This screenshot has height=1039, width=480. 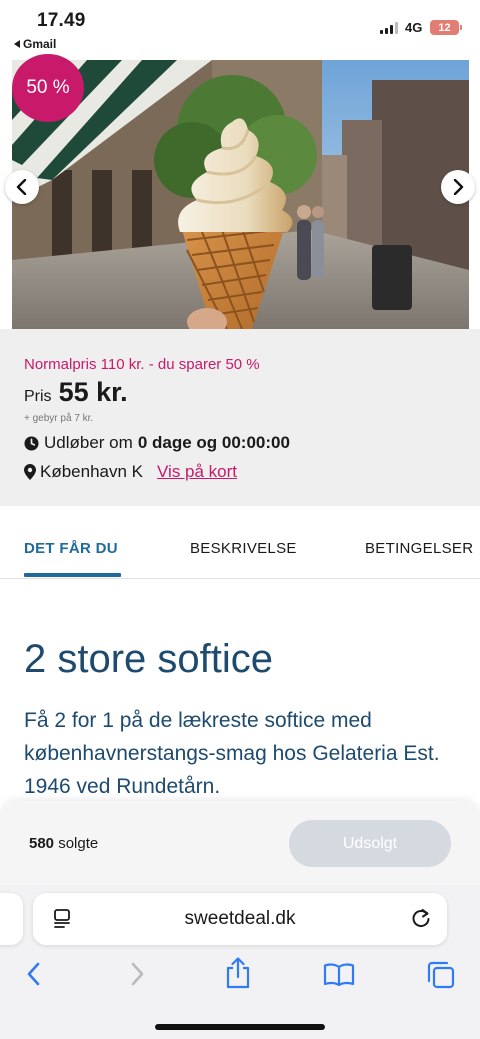 I want to click on expiry: Udløber om 0 dage og 00:00:00, so click(x=157, y=443).